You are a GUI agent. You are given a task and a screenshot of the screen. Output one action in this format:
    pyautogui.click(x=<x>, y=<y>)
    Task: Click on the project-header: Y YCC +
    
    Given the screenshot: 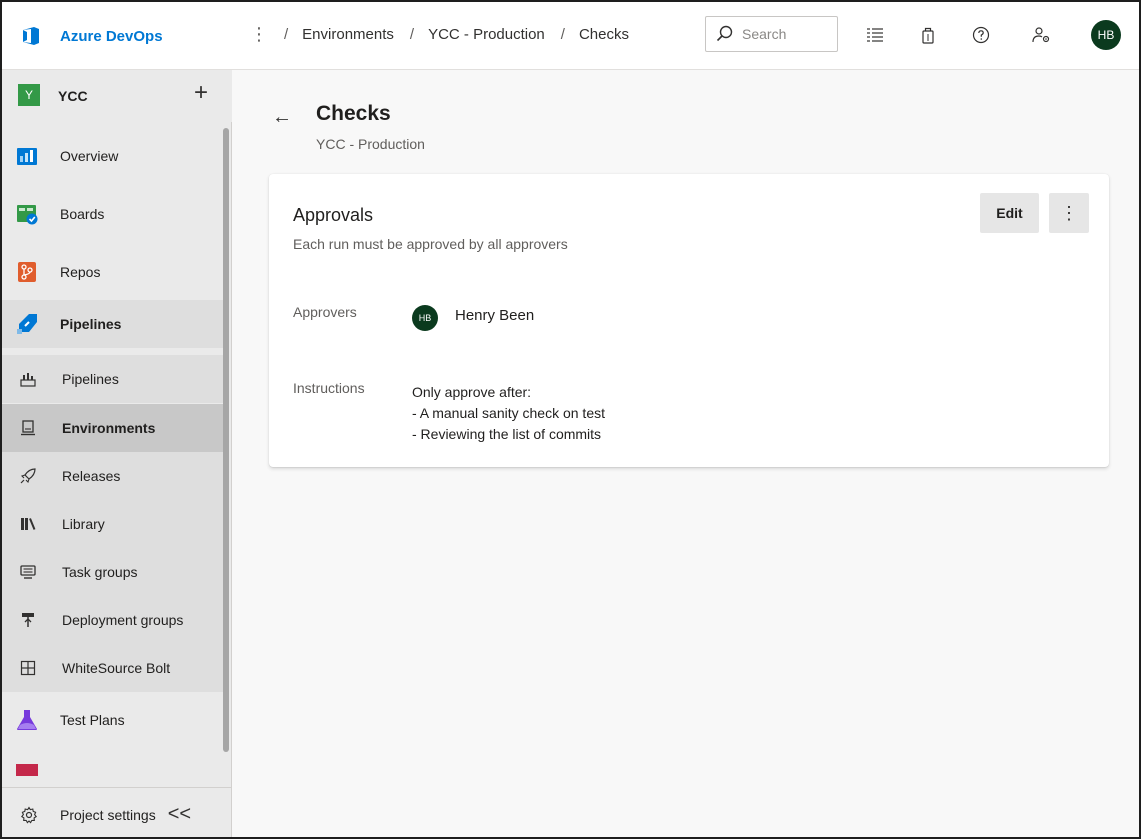 What is the action you would take?
    pyautogui.click(x=117, y=96)
    